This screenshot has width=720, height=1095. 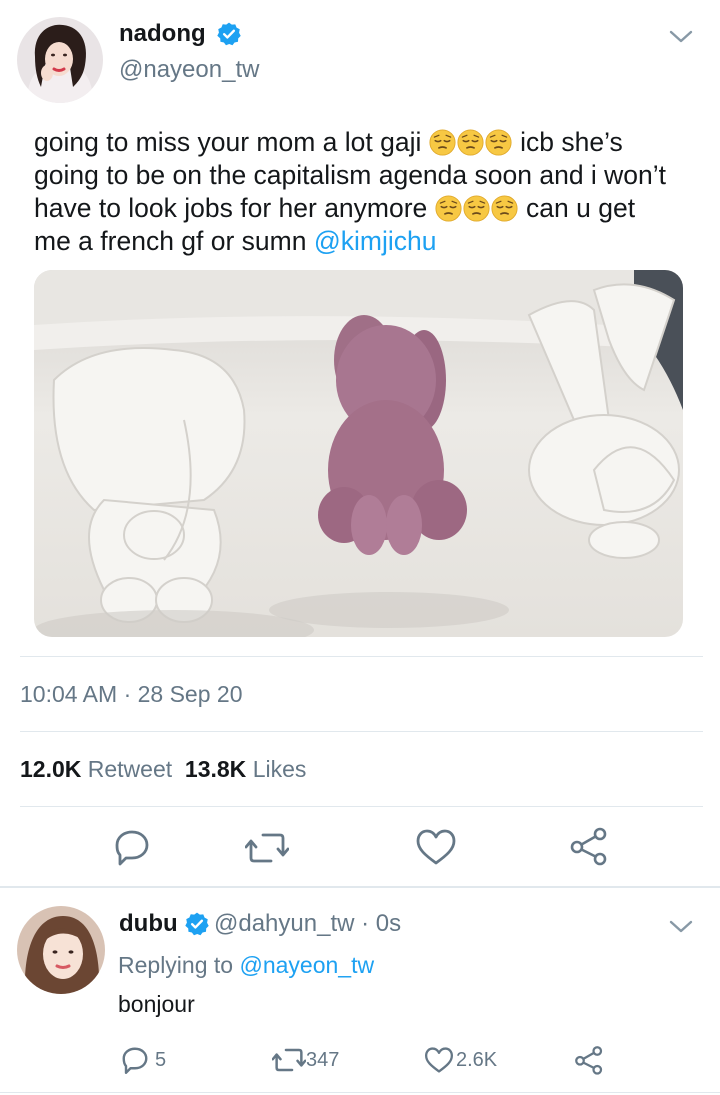 I want to click on reply-count: 5, so click(x=161, y=1060).